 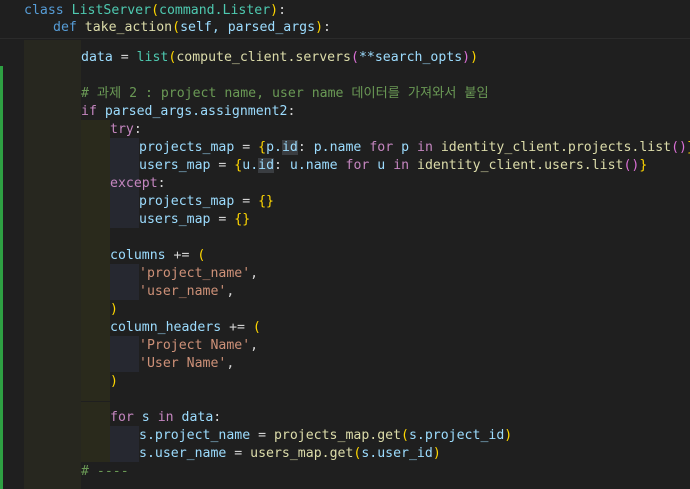 I want to click on code-line: try:, so click(x=126, y=130).